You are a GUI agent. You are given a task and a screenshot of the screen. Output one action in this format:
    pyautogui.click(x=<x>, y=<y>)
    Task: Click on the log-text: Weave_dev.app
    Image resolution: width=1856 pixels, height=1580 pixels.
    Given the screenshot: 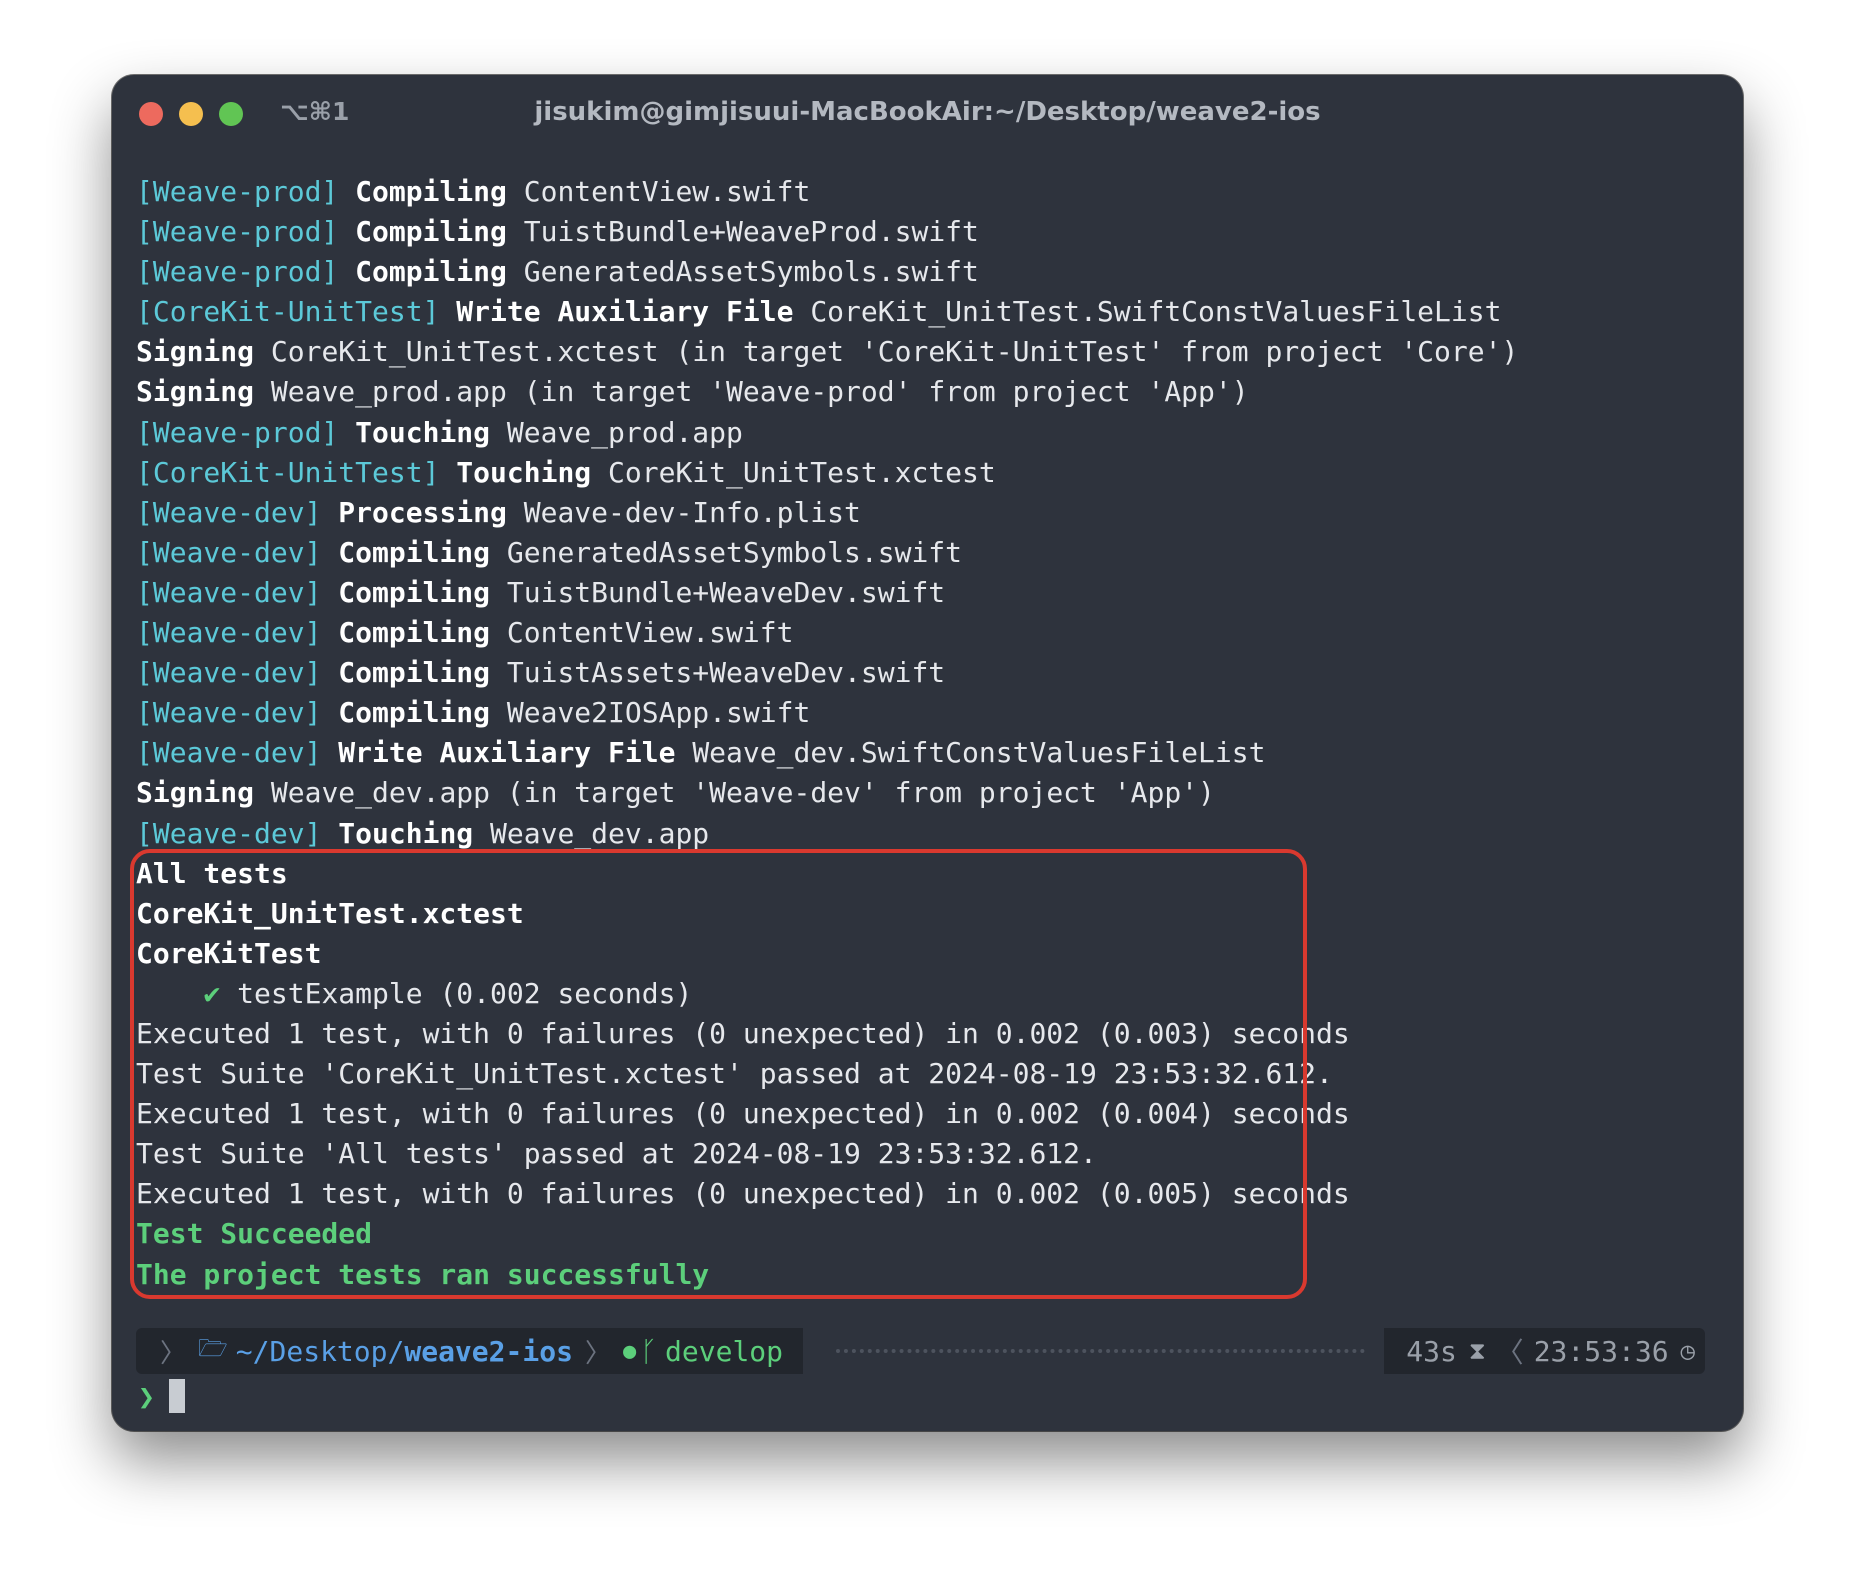 What is the action you would take?
    pyautogui.click(x=600, y=833)
    